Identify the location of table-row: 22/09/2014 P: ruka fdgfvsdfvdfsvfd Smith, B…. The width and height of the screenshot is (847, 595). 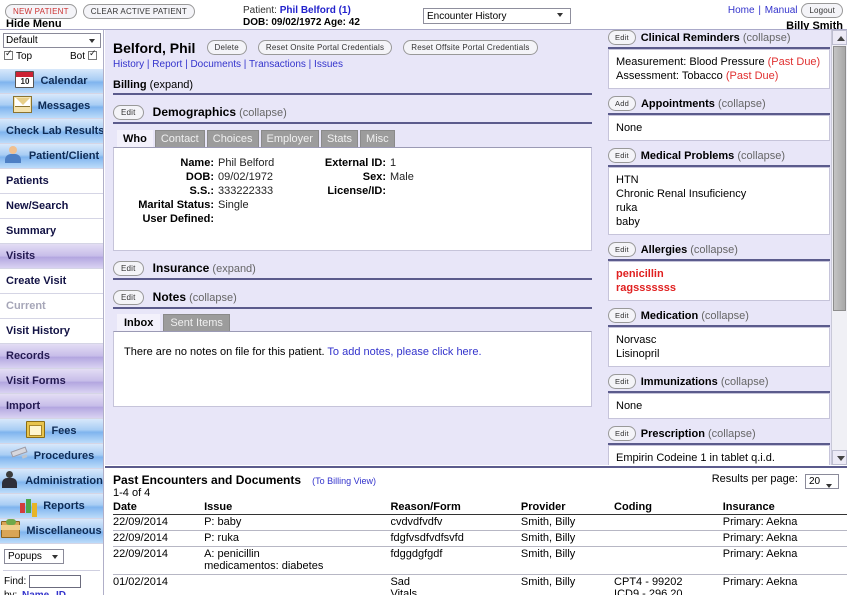
(480, 538).